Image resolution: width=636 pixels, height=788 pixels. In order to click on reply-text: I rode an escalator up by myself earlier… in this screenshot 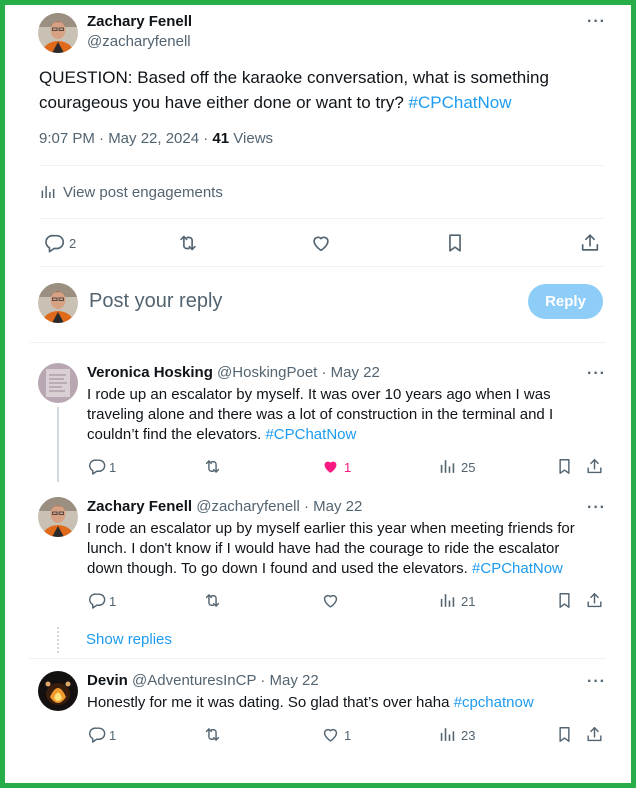, I will do `click(342, 549)`.